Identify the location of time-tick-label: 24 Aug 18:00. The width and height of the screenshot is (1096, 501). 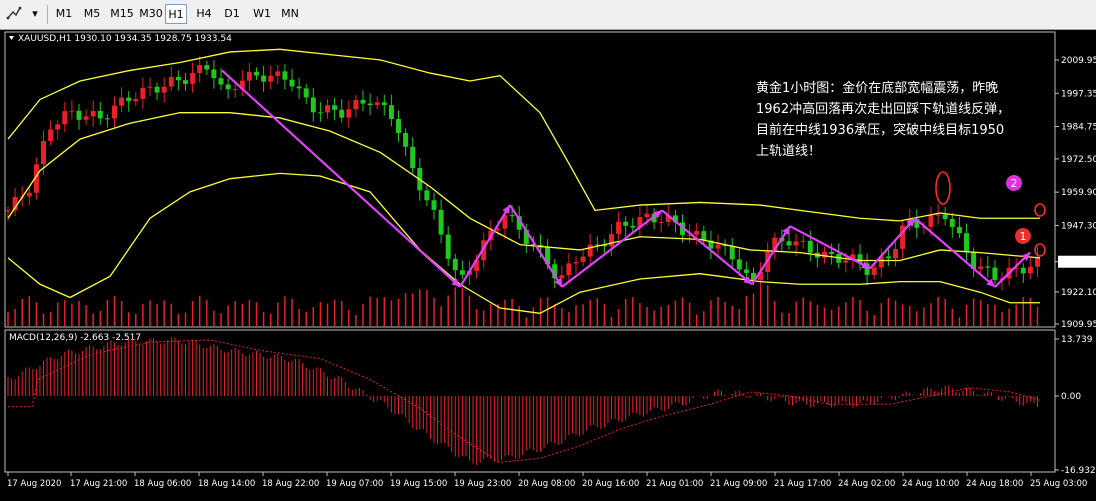
(994, 484).